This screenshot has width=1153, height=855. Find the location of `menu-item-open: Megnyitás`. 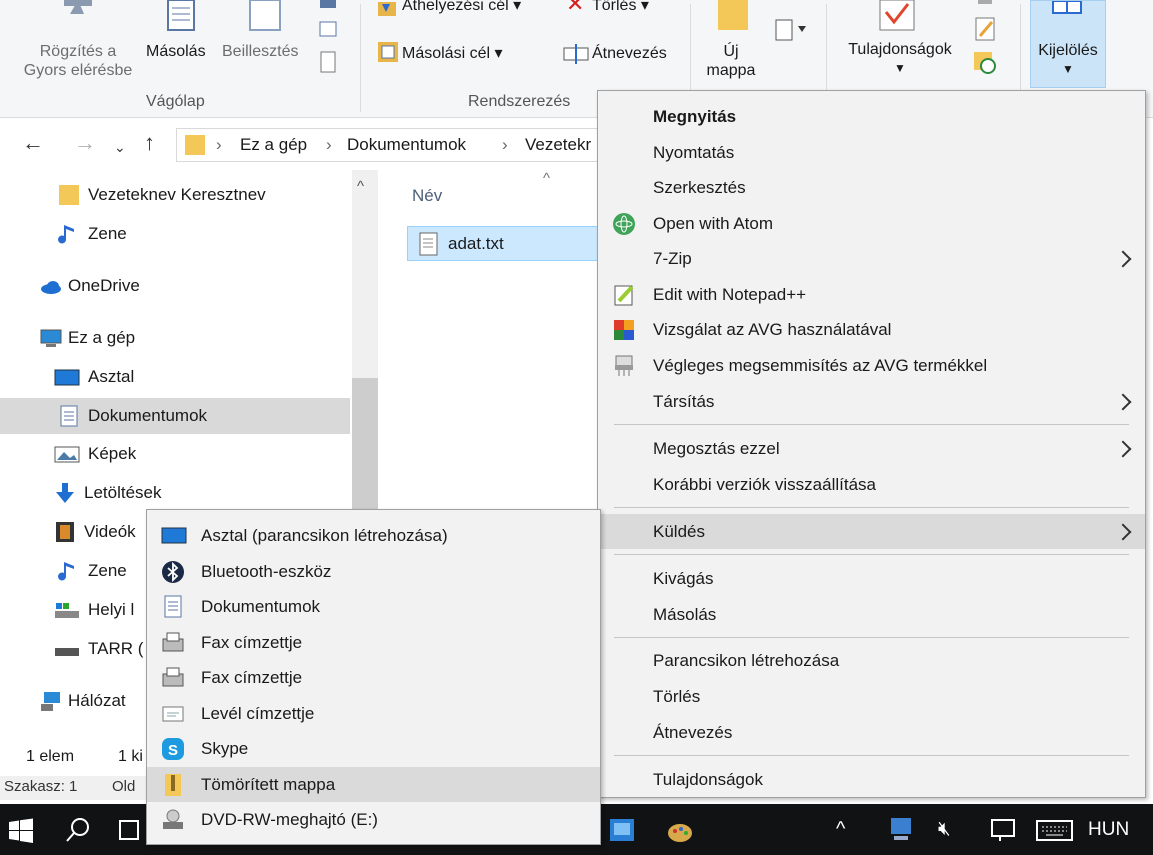

menu-item-open: Megnyitás is located at coordinates (871, 116).